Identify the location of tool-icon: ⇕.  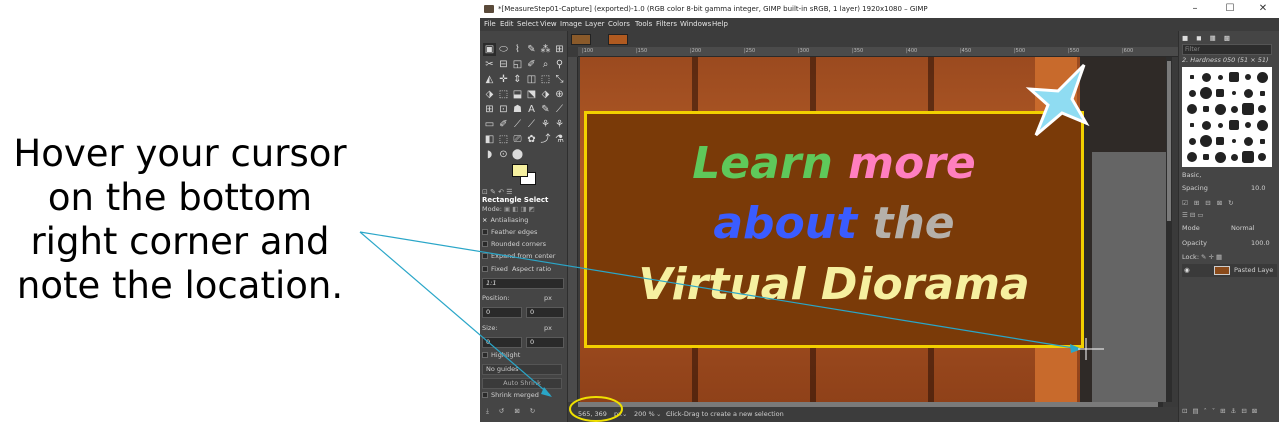
(517, 79).